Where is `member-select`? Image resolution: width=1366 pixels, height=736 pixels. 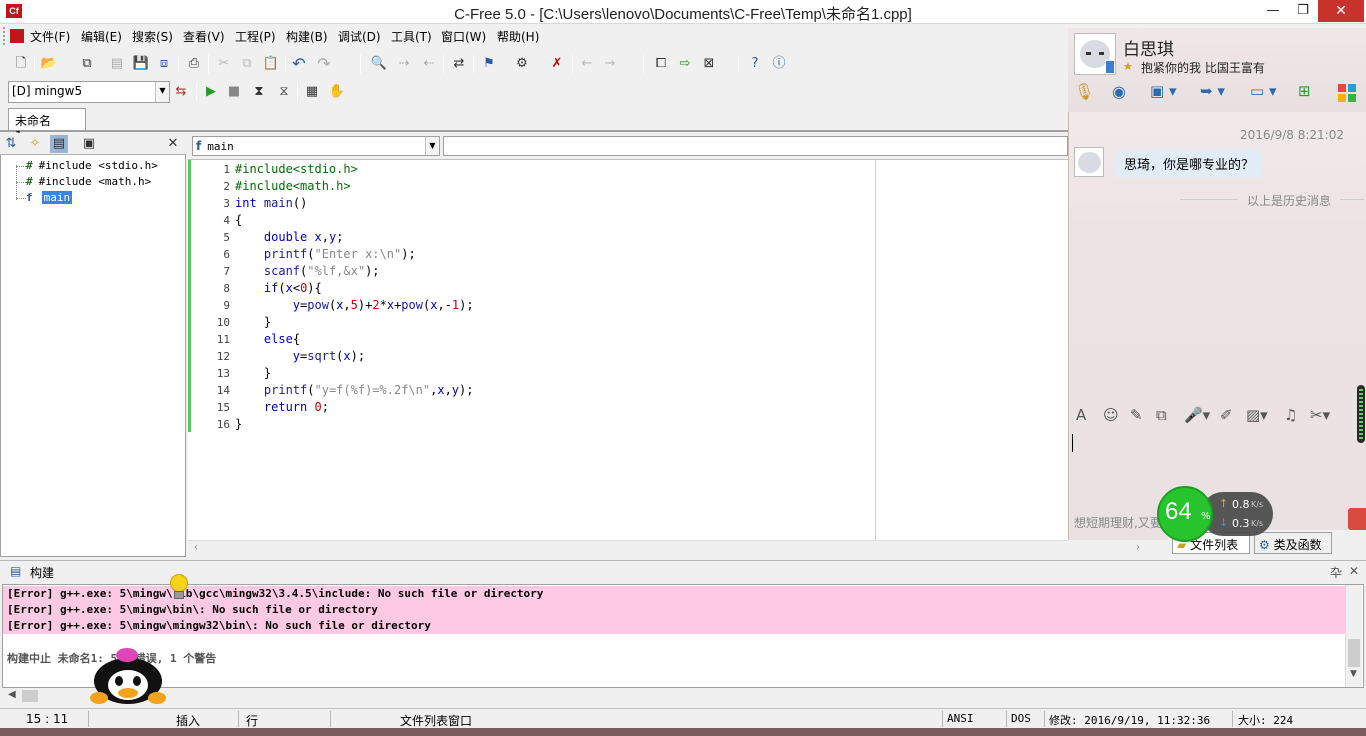
member-select is located at coordinates (755, 146).